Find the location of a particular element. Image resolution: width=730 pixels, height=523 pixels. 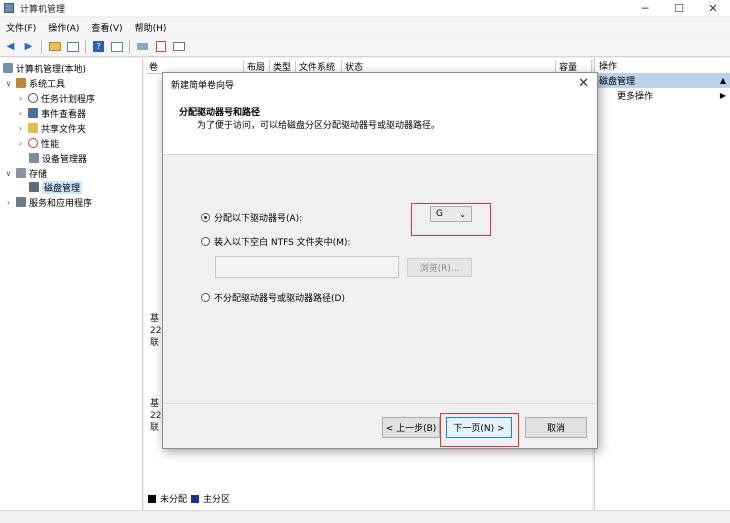

tree-item-event-viewer: › 事件查看器 is located at coordinates (51, 113).